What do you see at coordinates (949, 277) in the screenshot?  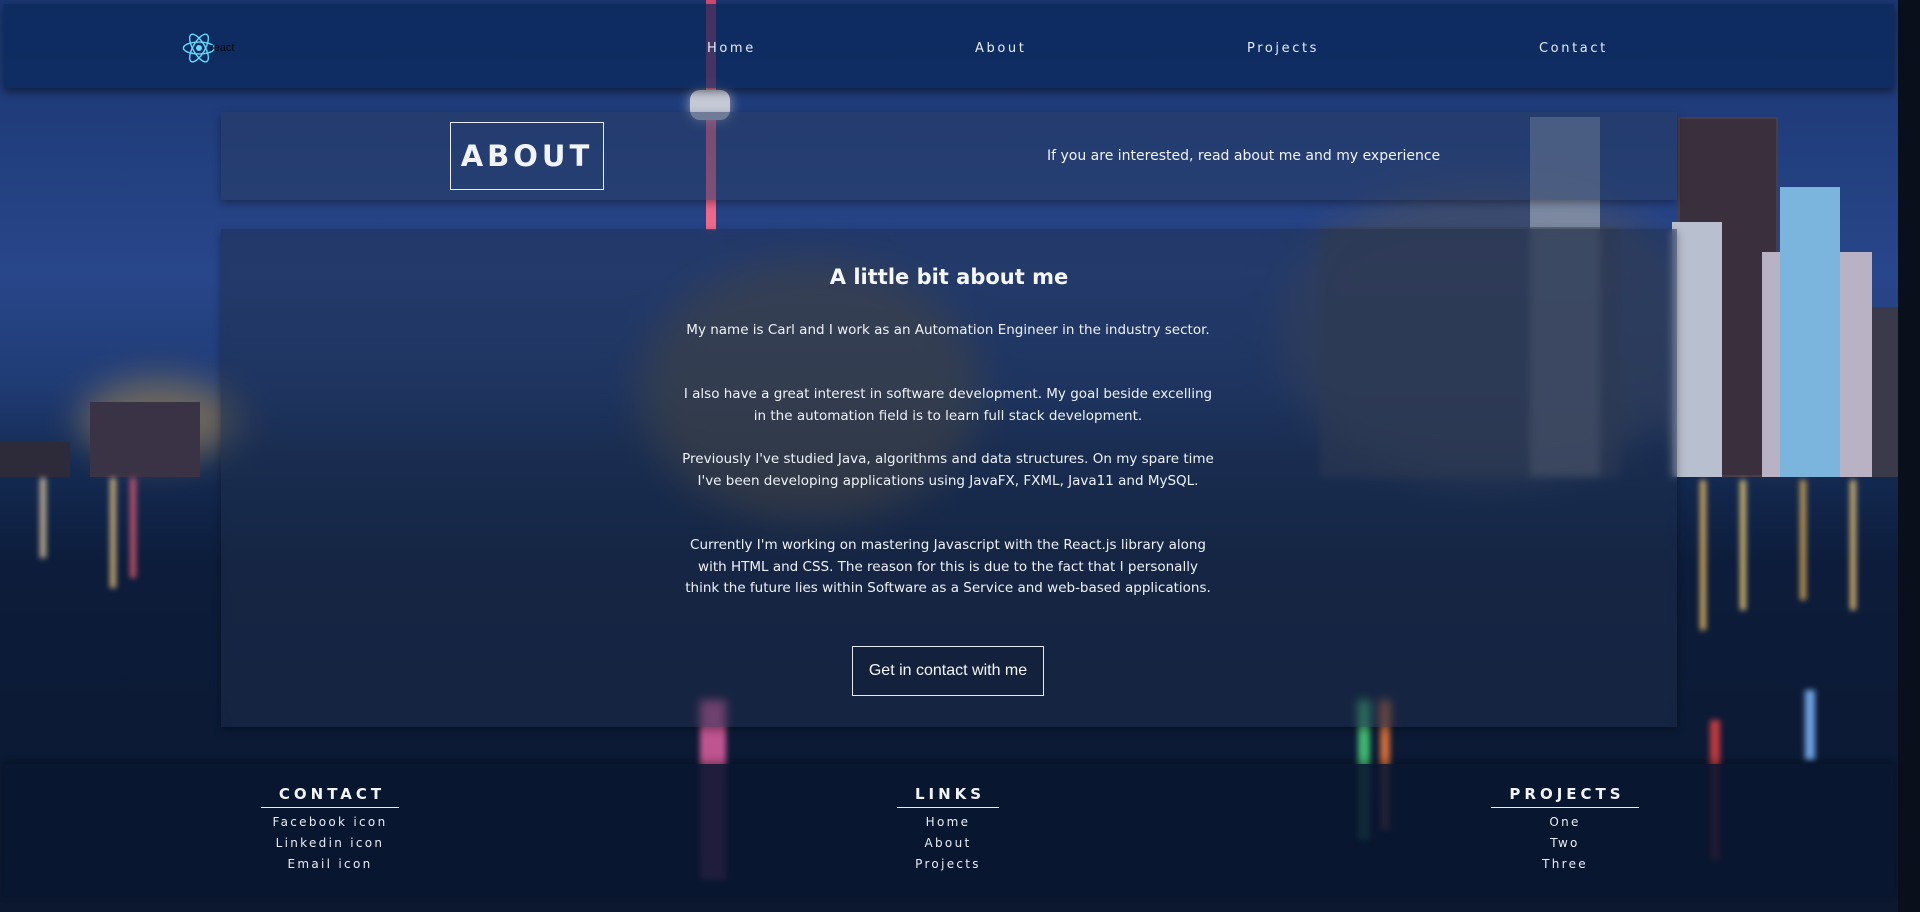 I see `about-heading: A little bit about me` at bounding box center [949, 277].